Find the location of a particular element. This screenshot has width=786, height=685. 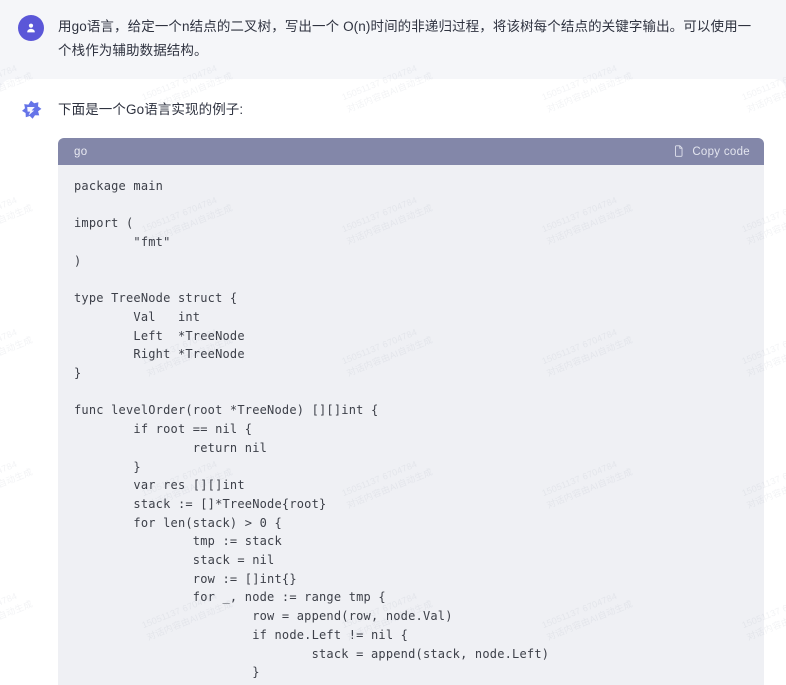

ai-logo-icon is located at coordinates (32, 109).